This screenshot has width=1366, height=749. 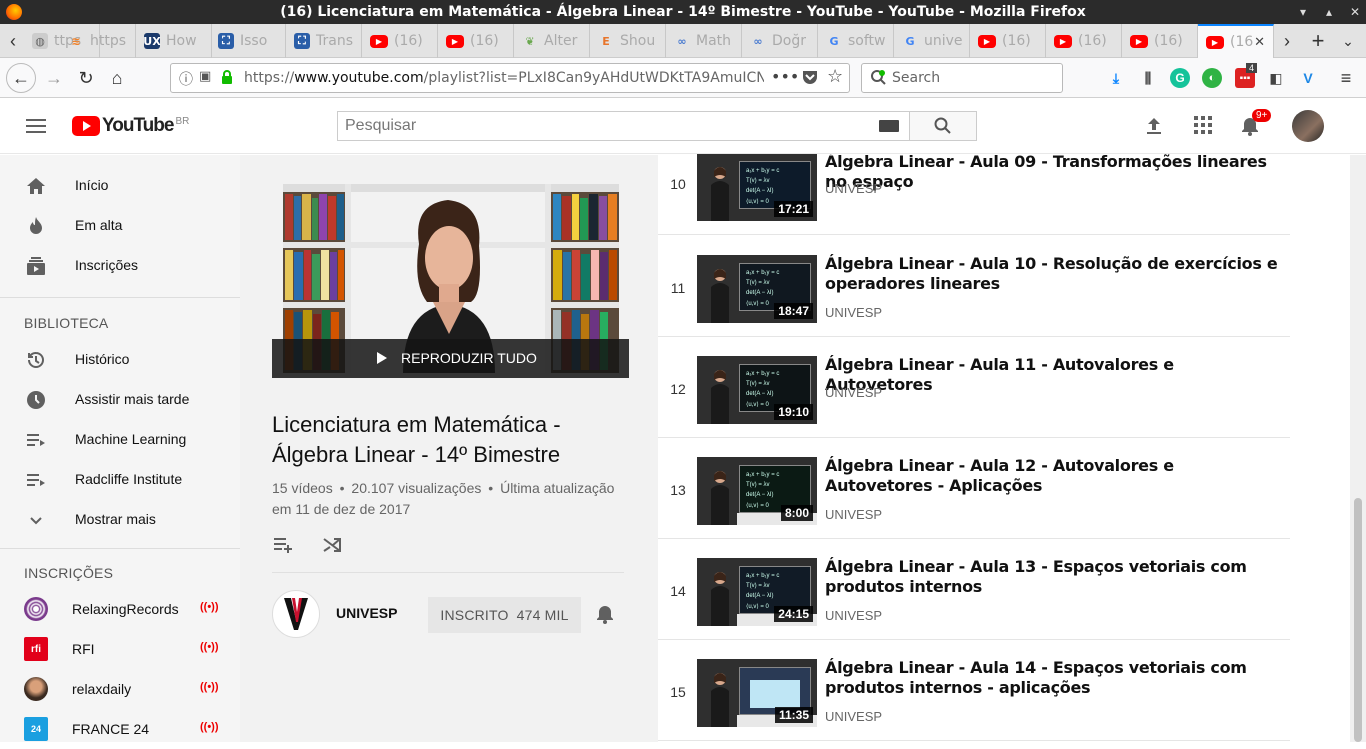 I want to click on permissions-icon: ▣, so click(x=205, y=76).